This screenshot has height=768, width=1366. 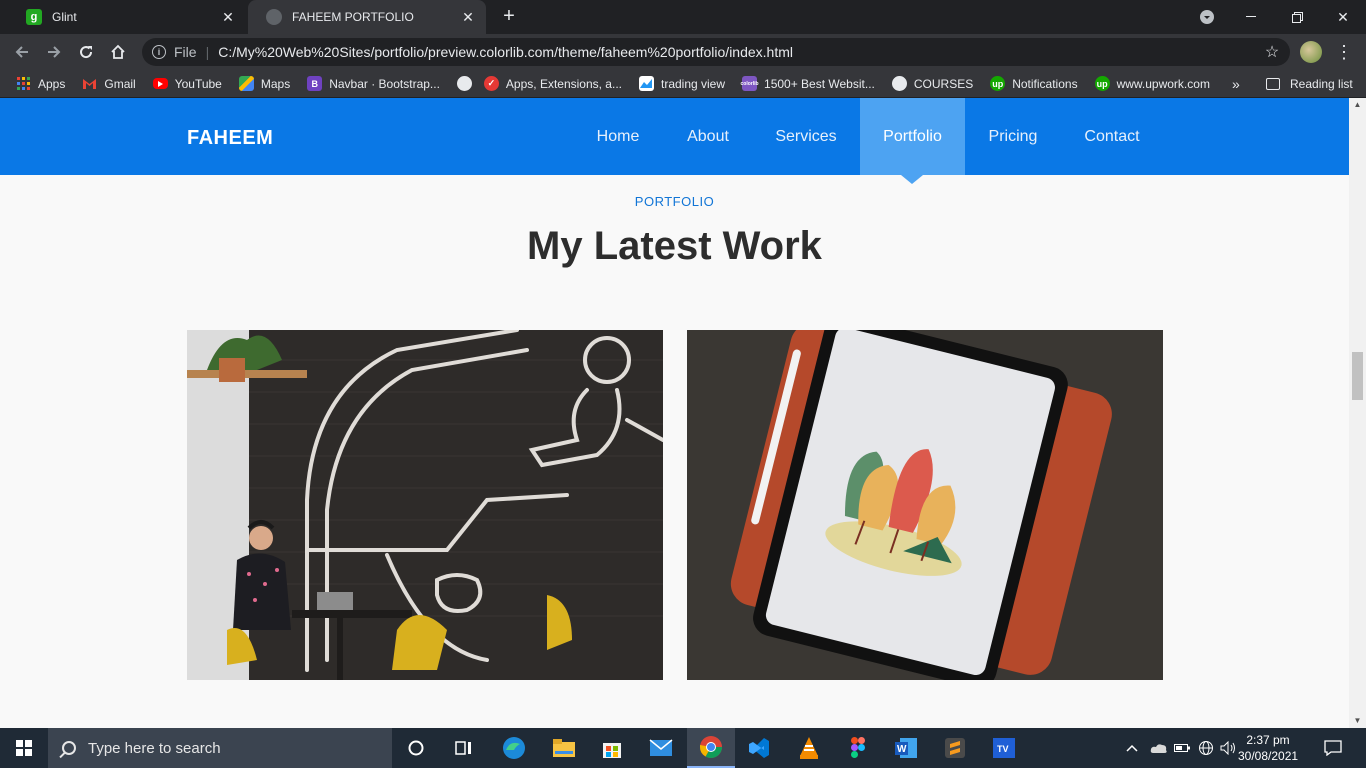 I want to click on bookmark-label: Maps, so click(x=275, y=83).